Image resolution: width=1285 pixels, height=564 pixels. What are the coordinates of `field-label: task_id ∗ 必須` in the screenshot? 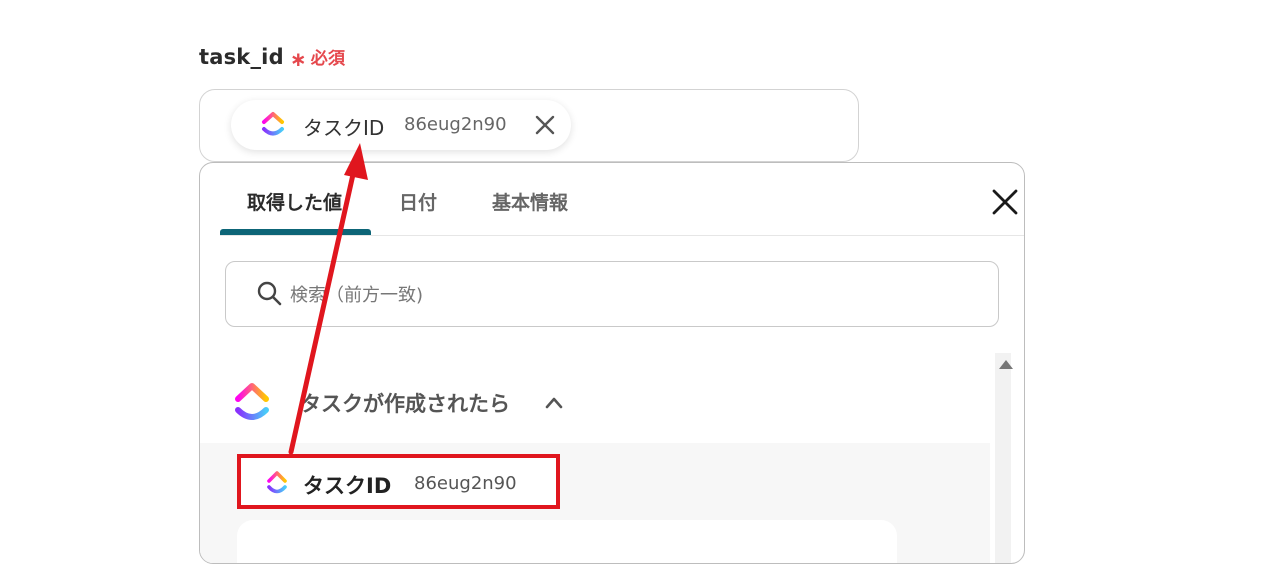 It's located at (272, 57).